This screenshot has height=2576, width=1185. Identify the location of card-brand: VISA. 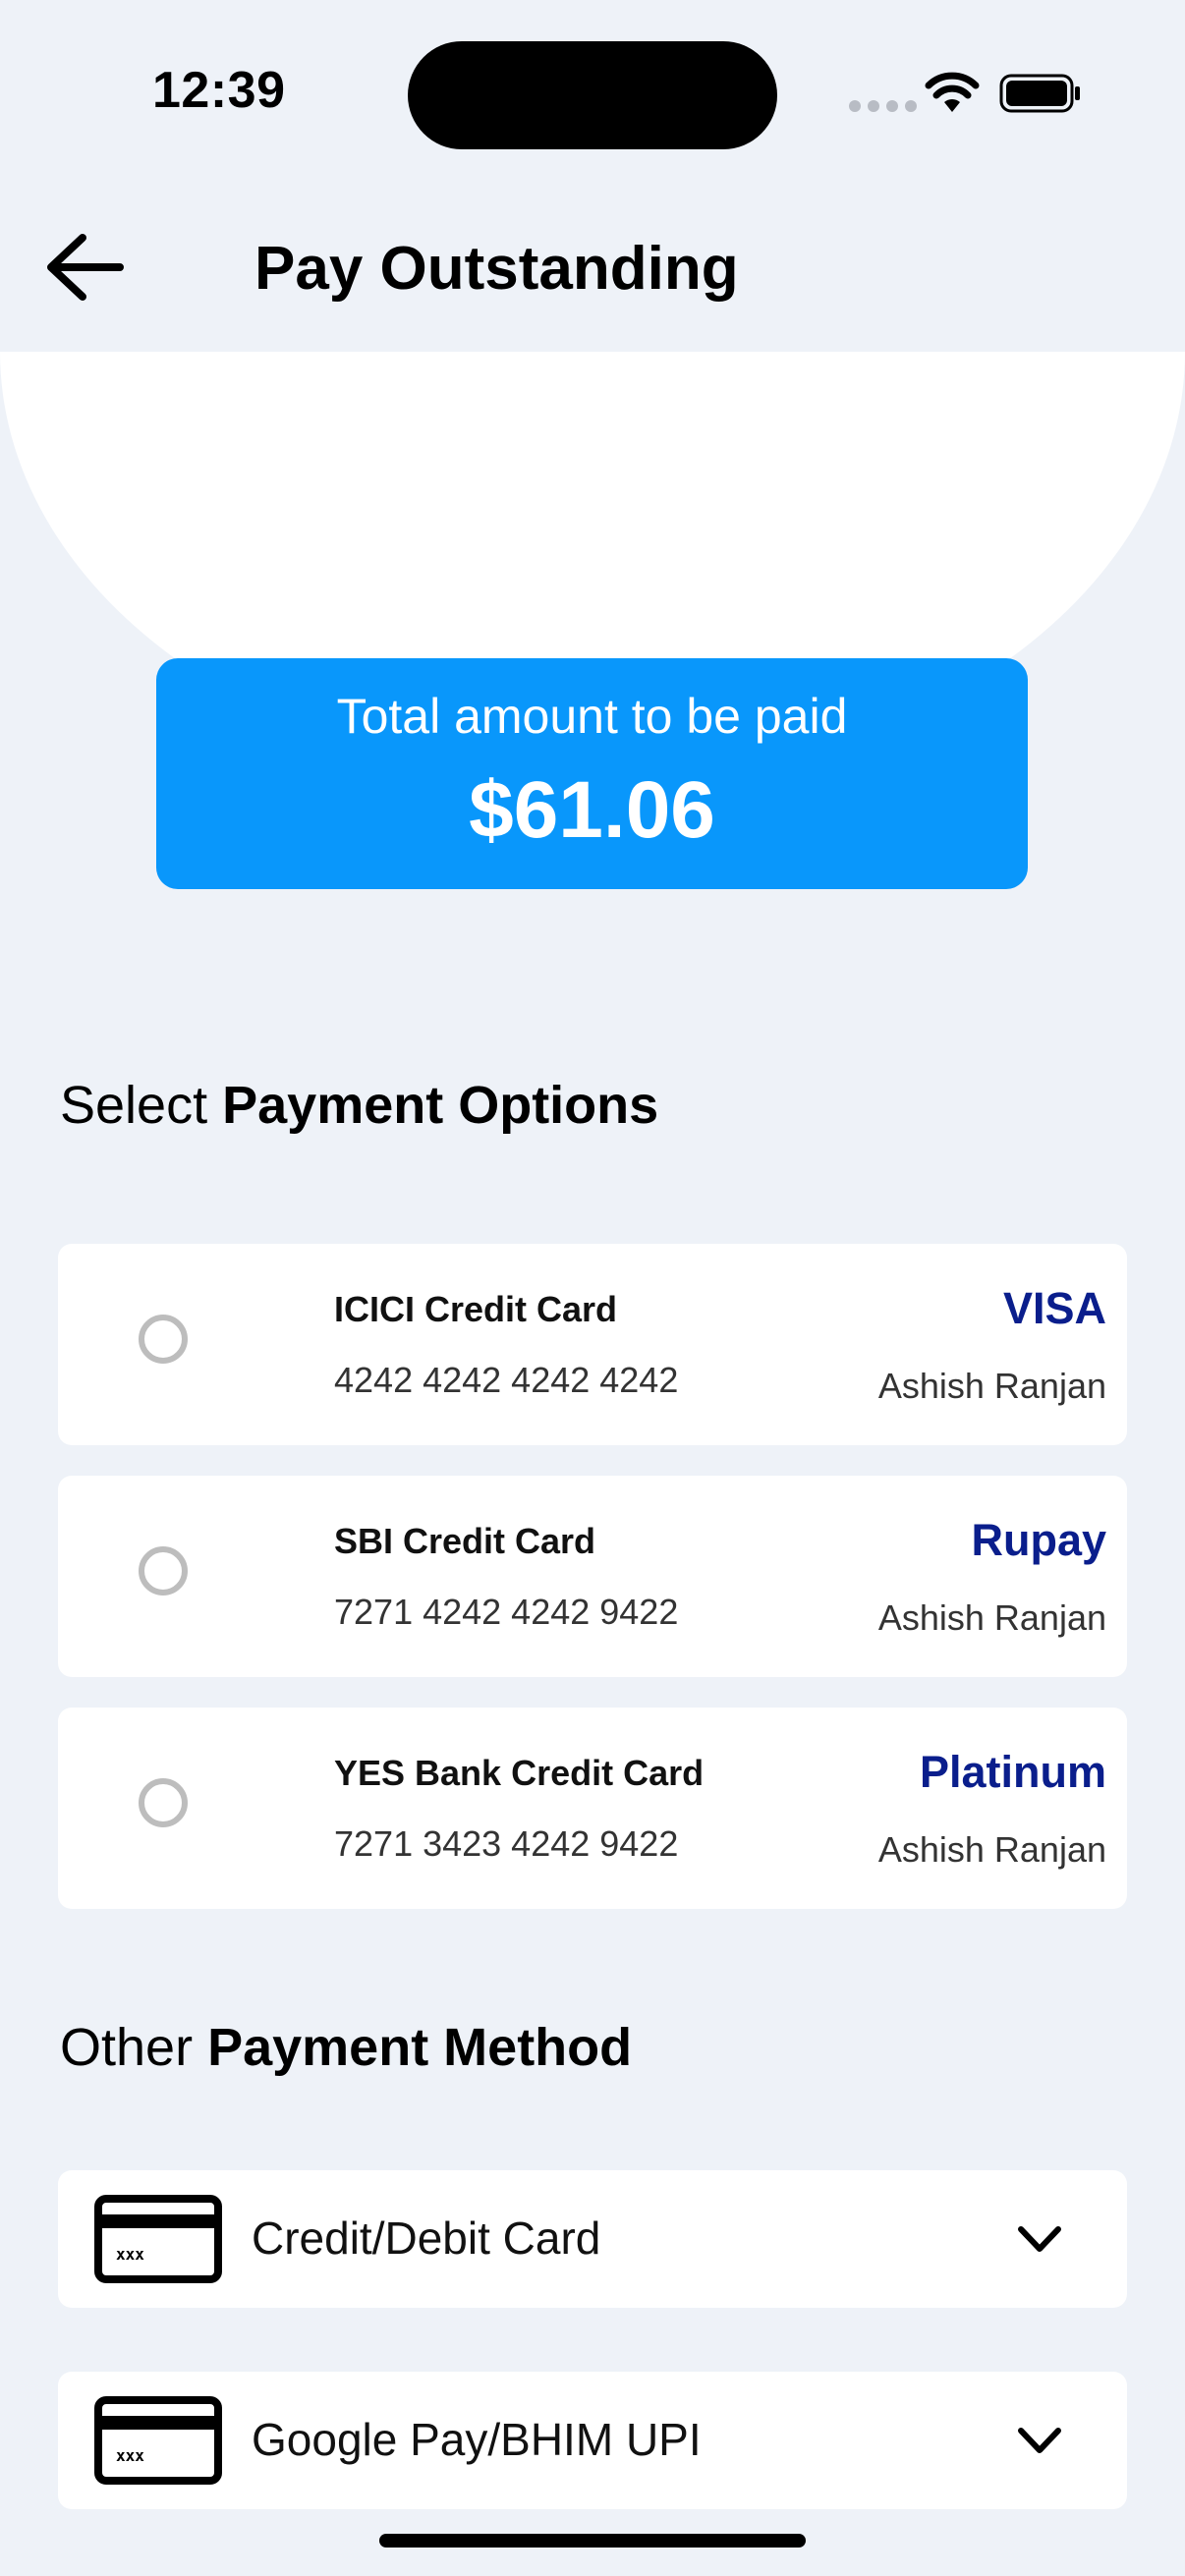
(1054, 1308).